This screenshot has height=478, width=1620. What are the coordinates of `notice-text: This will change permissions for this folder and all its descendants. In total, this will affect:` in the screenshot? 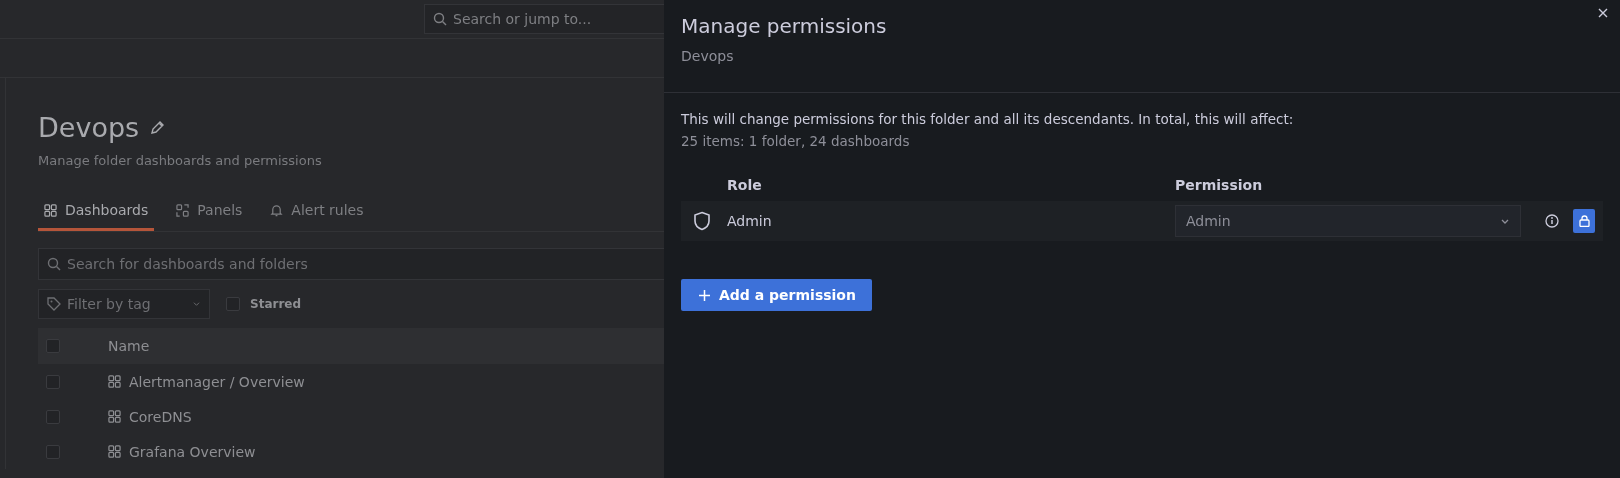 It's located at (988, 119).